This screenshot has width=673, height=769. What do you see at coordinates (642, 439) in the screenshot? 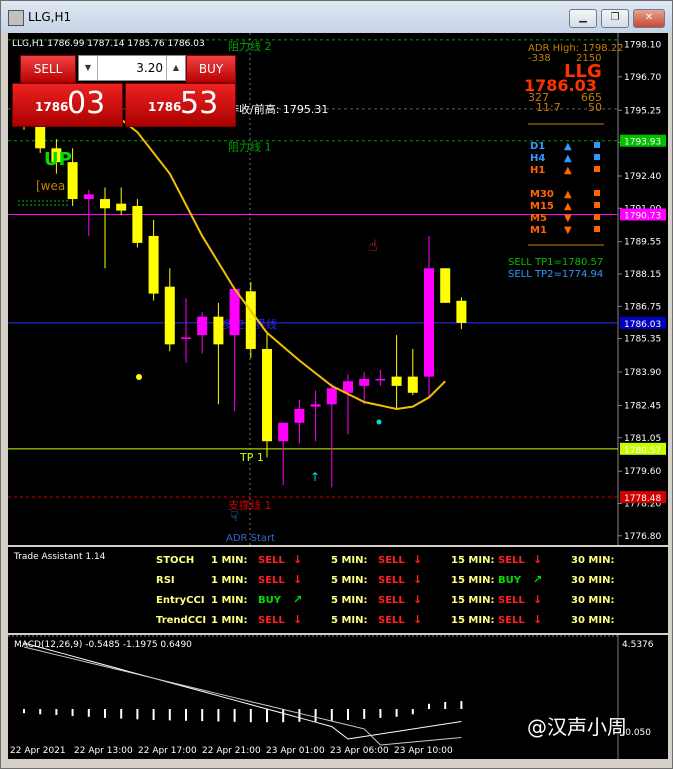
I see `price-tick-label: 1781.05` at bounding box center [642, 439].